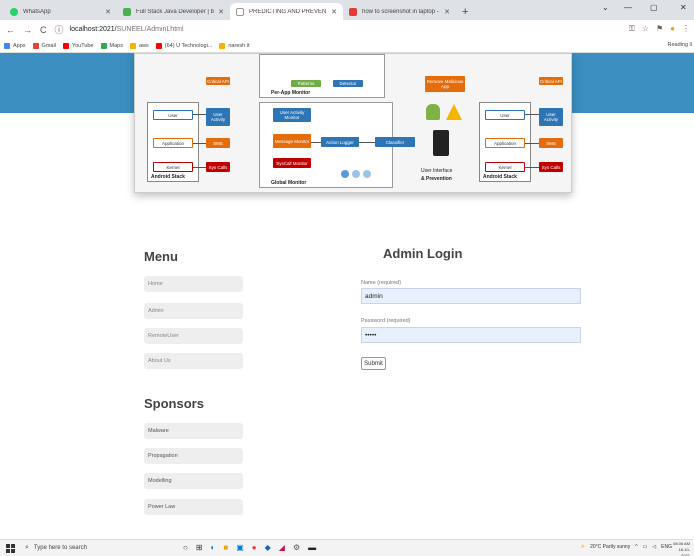 The width and height of the screenshot is (694, 556). What do you see at coordinates (680, 45) in the screenshot?
I see `reading-list: Reading li` at bounding box center [680, 45].